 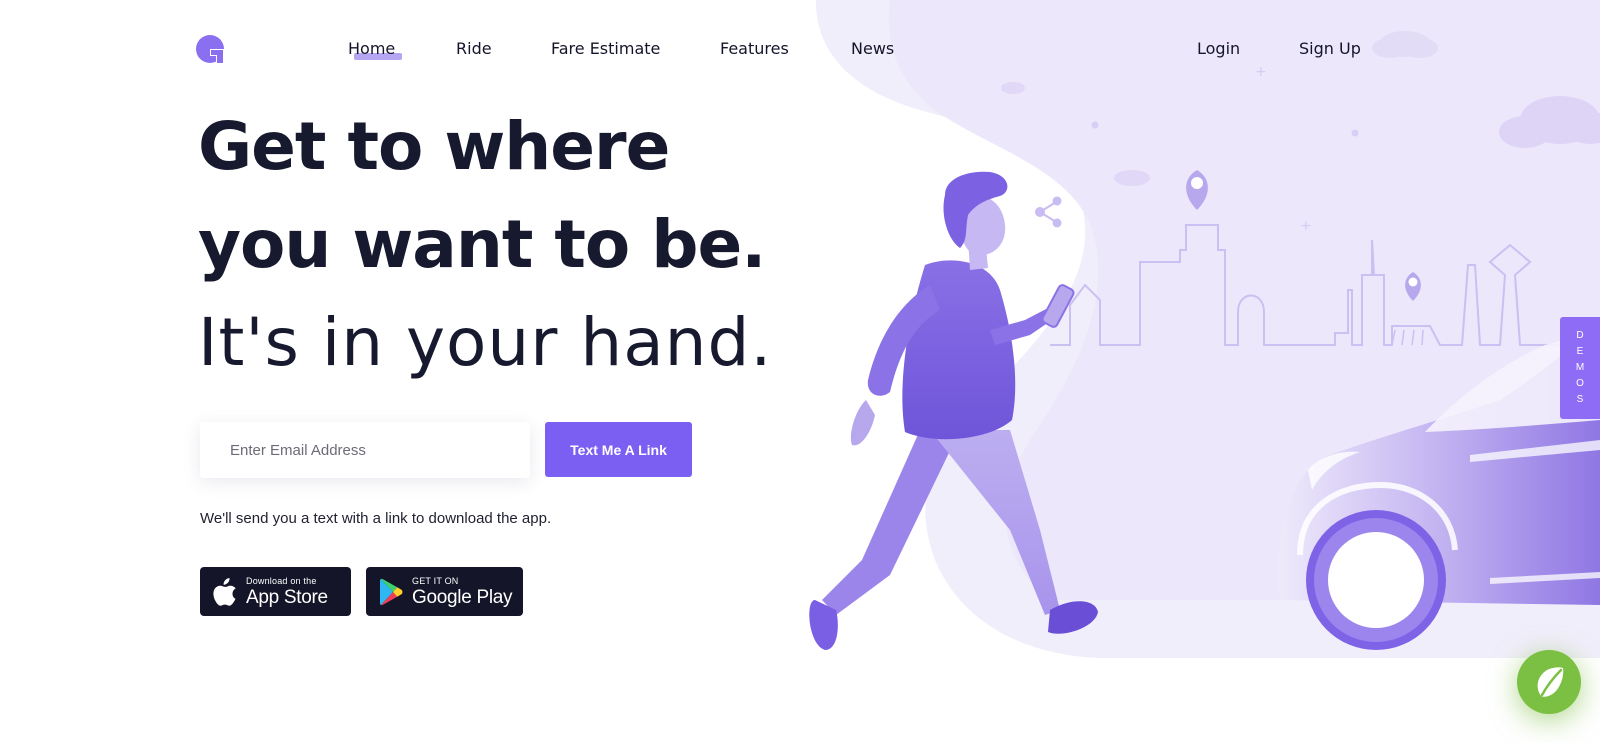 I want to click on leaf-icon, so click(x=1550, y=682).